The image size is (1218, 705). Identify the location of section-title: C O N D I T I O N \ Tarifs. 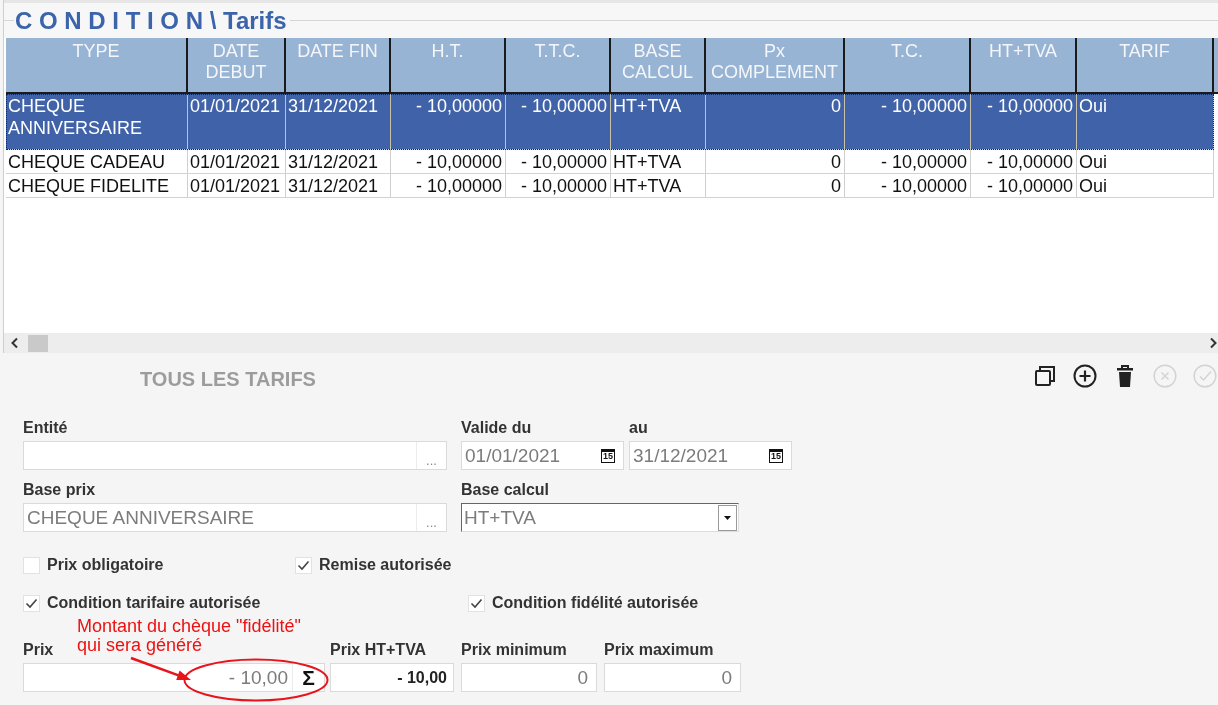
(151, 20).